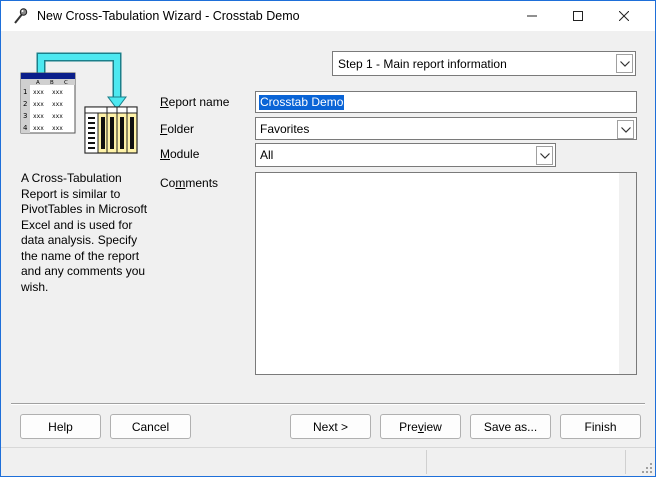  Describe the element at coordinates (25, 92) in the screenshot. I see `row-header-1: 1` at that location.